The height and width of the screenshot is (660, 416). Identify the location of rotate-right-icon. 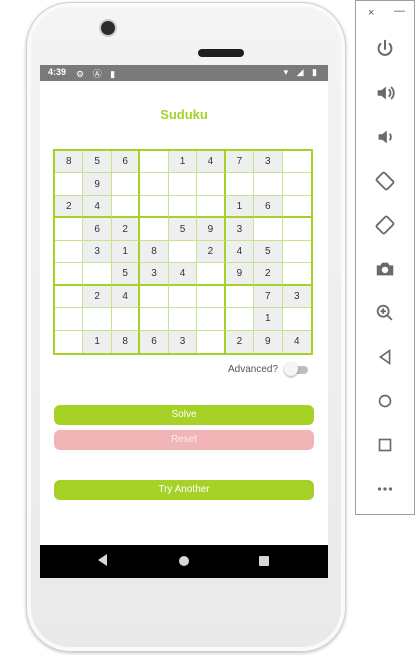
(385, 225).